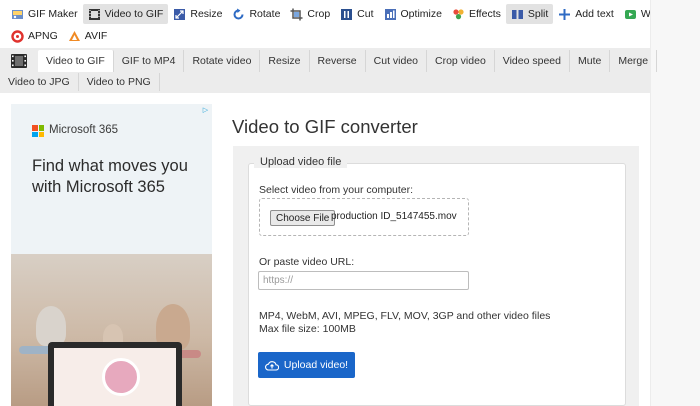 Image resolution: width=700 pixels, height=406 pixels. Describe the element at coordinates (84, 130) in the screenshot. I see `ad-brand: Microsoft 365` at that location.